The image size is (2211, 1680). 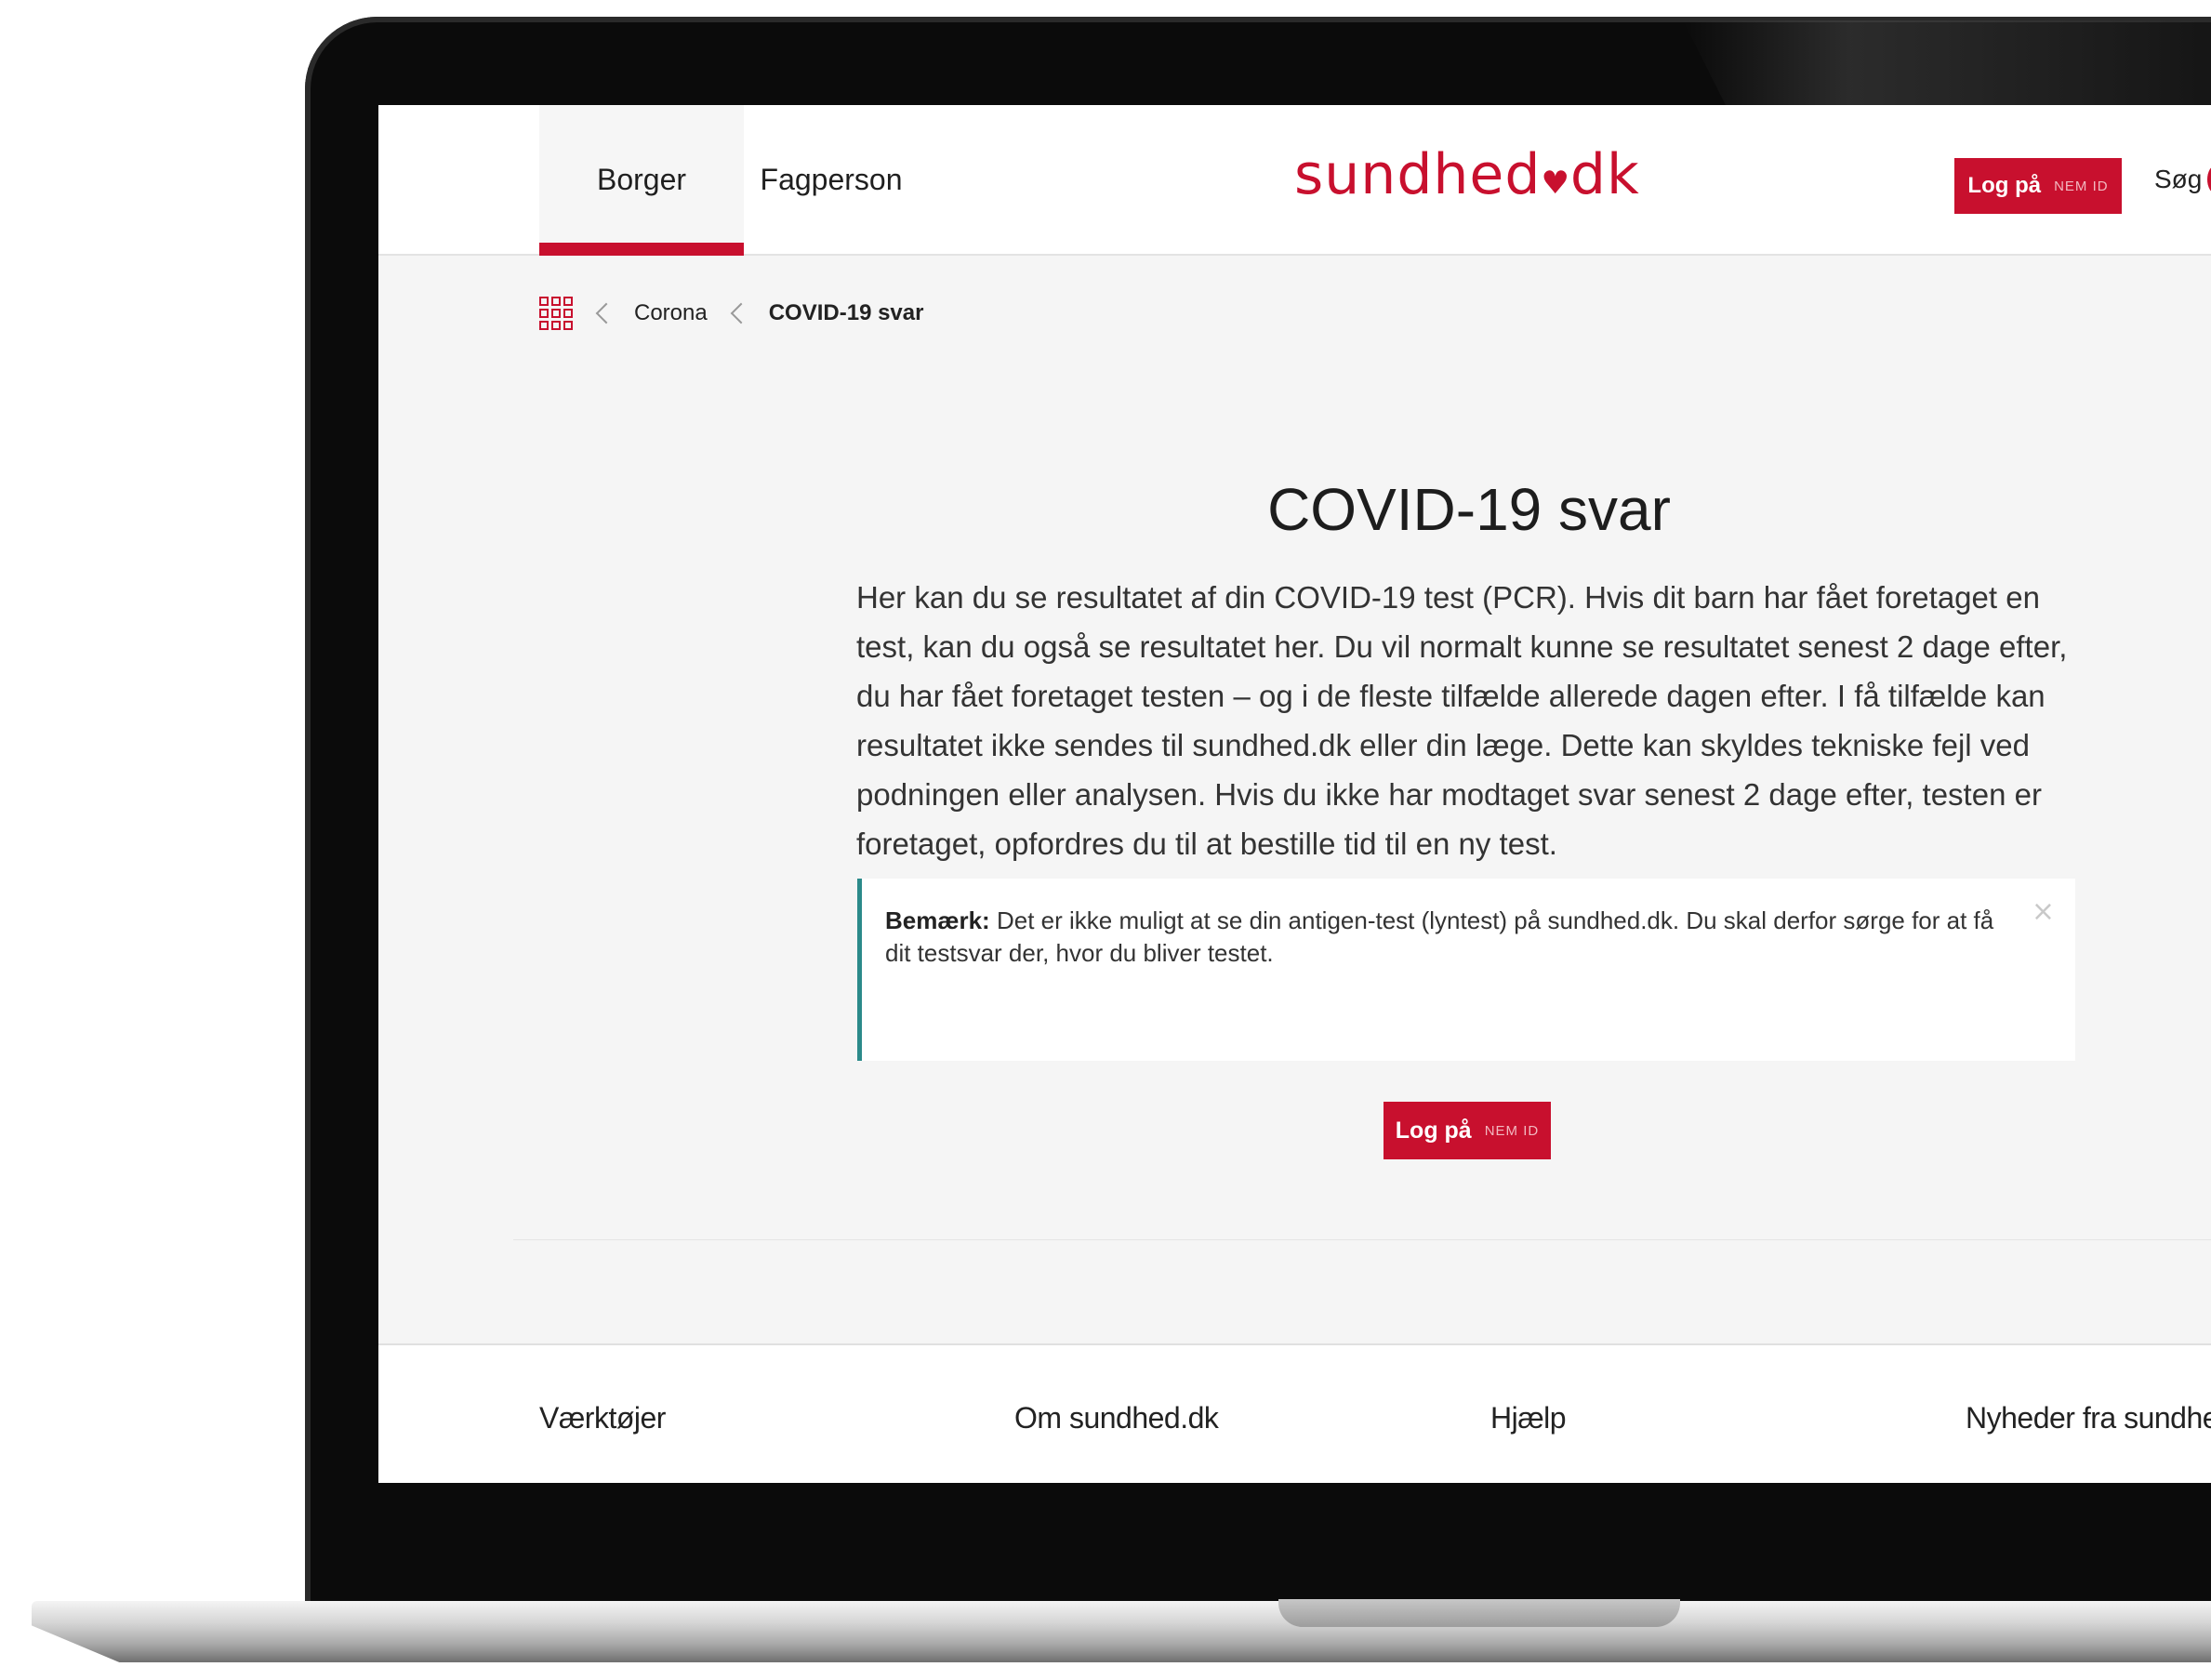 What do you see at coordinates (1418, 174) in the screenshot?
I see `logo-text-left: sundhed` at bounding box center [1418, 174].